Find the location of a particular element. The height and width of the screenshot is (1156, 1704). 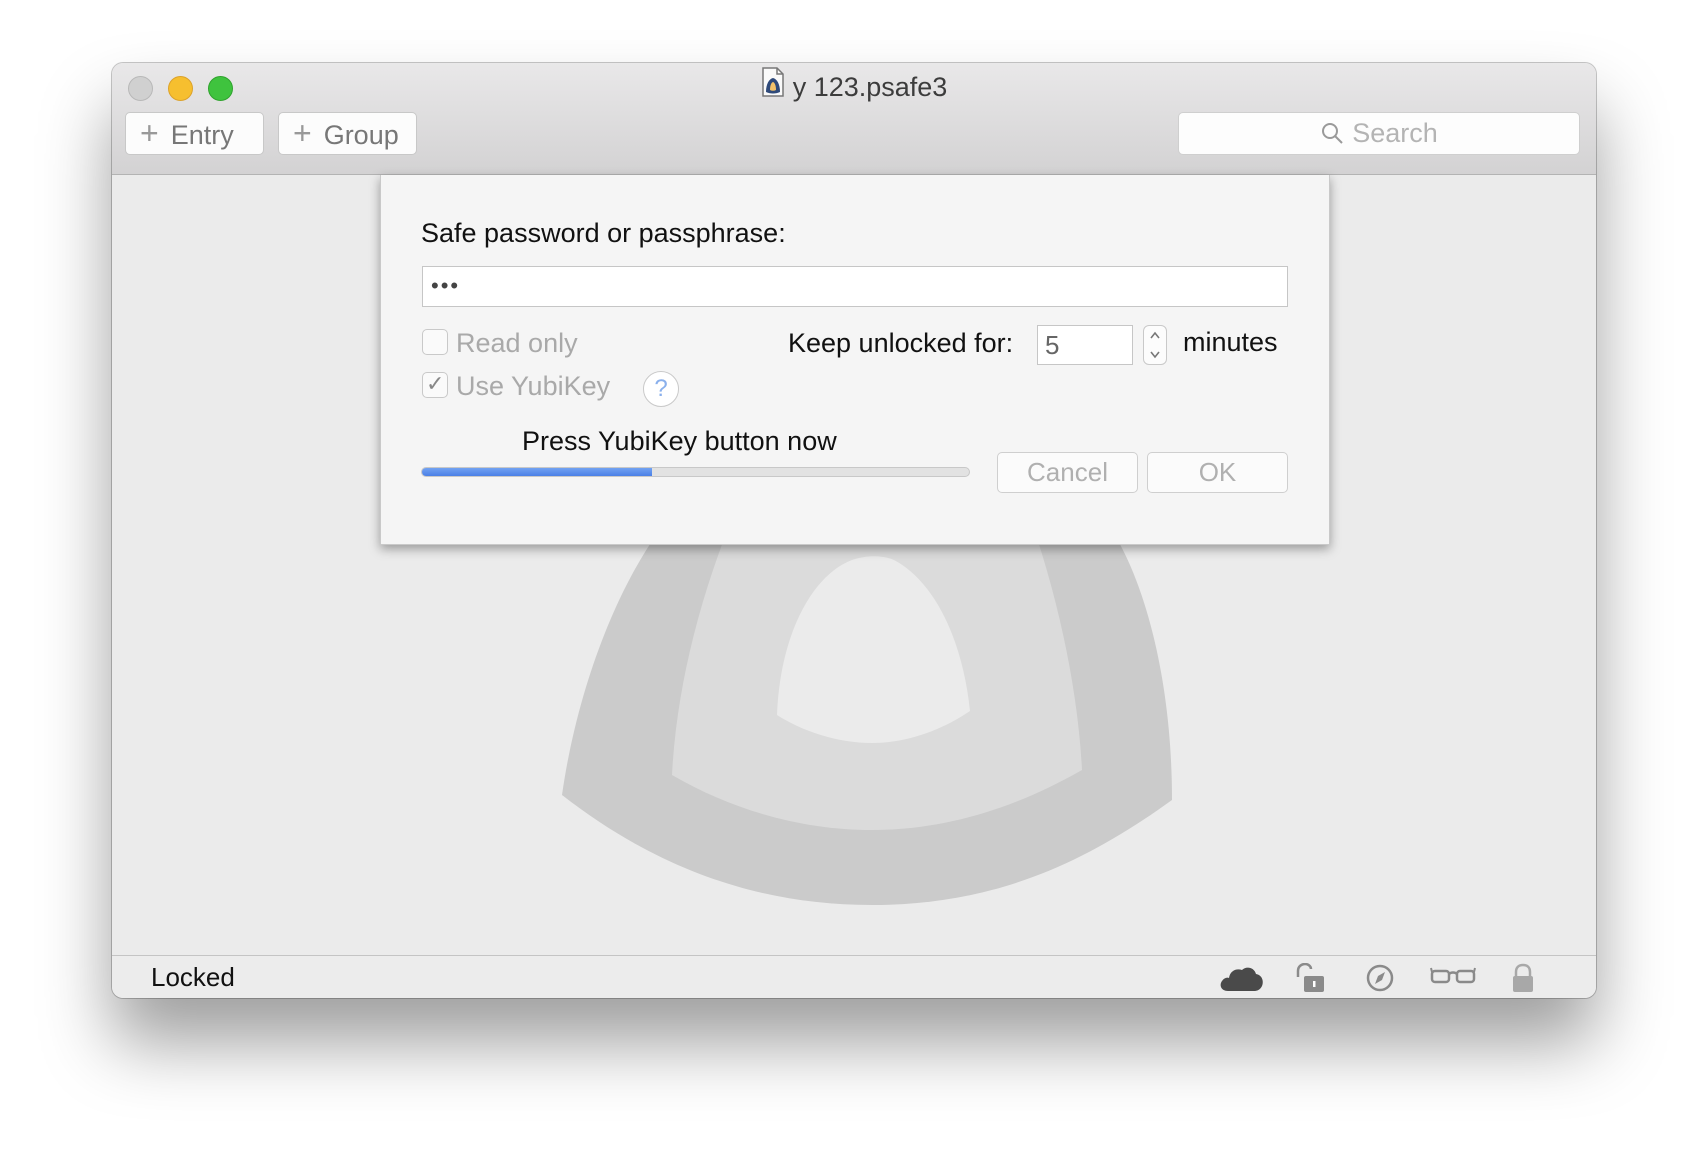

window-title-text: y 123.psafe3 is located at coordinates (870, 87).